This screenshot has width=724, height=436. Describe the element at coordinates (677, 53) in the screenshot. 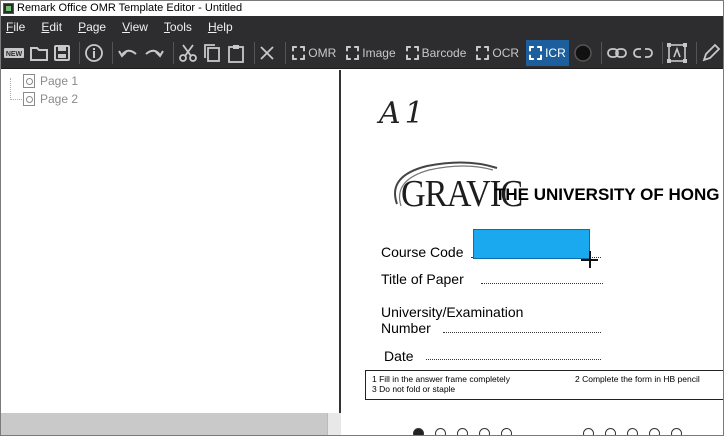

I see `text-region-icon` at that location.